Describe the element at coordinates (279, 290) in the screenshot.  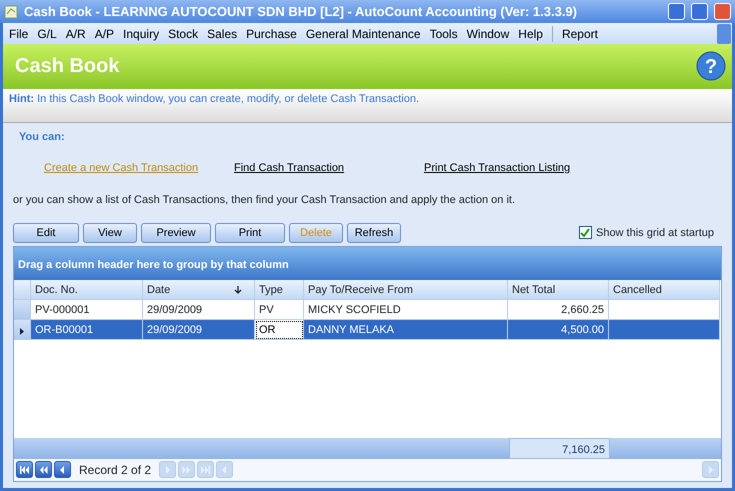
I see `column-header: Type` at that location.